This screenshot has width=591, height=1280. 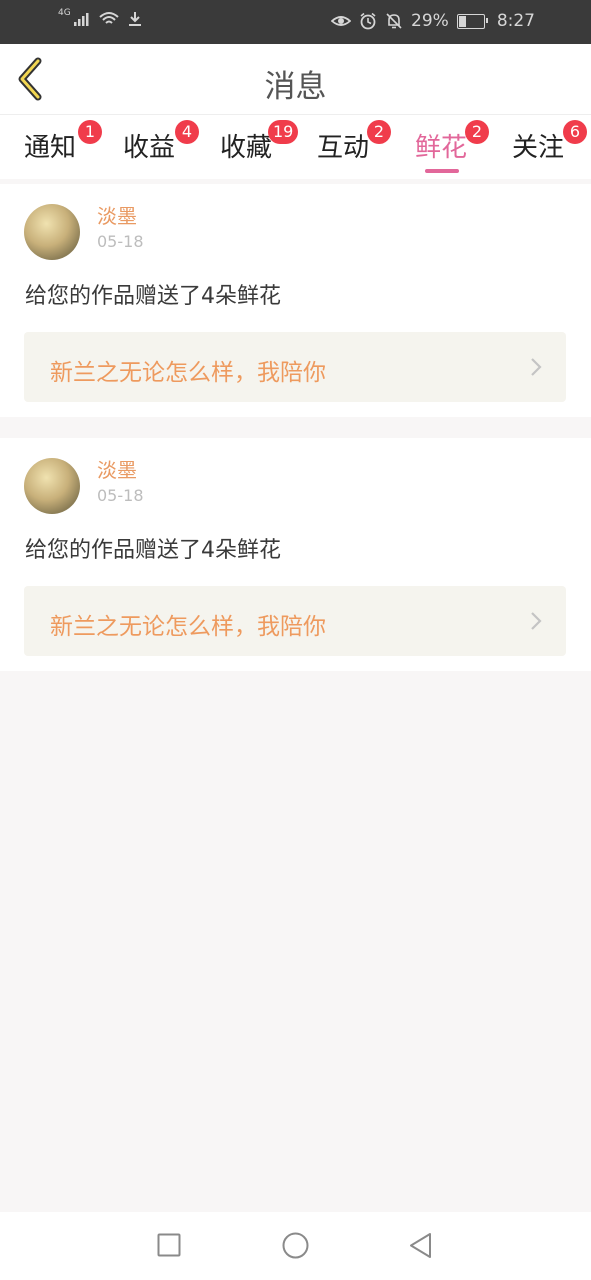 I want to click on signal-icon, so click(x=81, y=19).